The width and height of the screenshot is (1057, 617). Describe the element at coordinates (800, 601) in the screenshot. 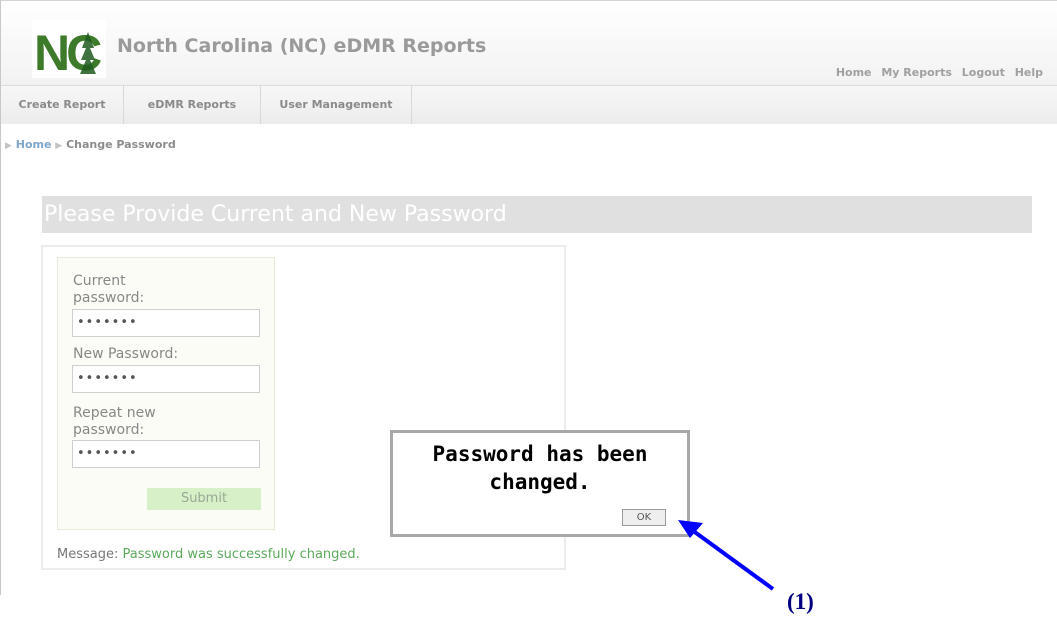

I see `annotation-label: (1)` at that location.